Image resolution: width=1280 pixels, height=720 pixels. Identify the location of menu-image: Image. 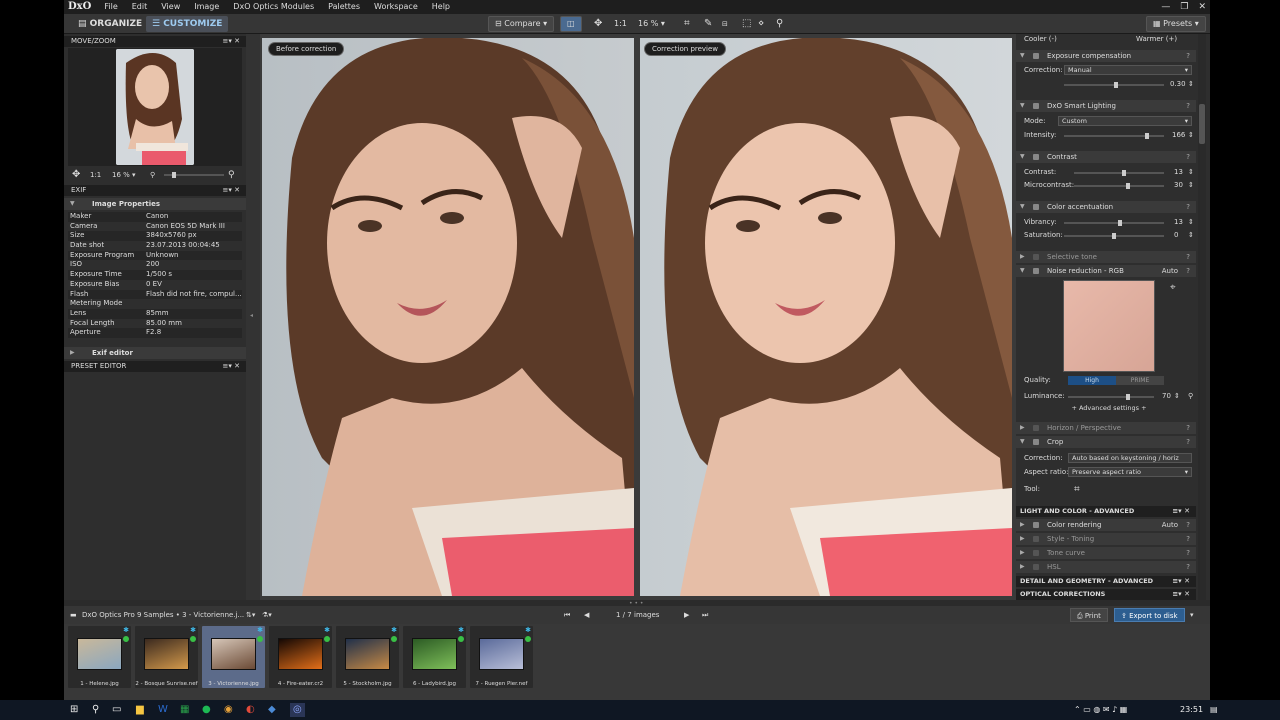
(206, 7).